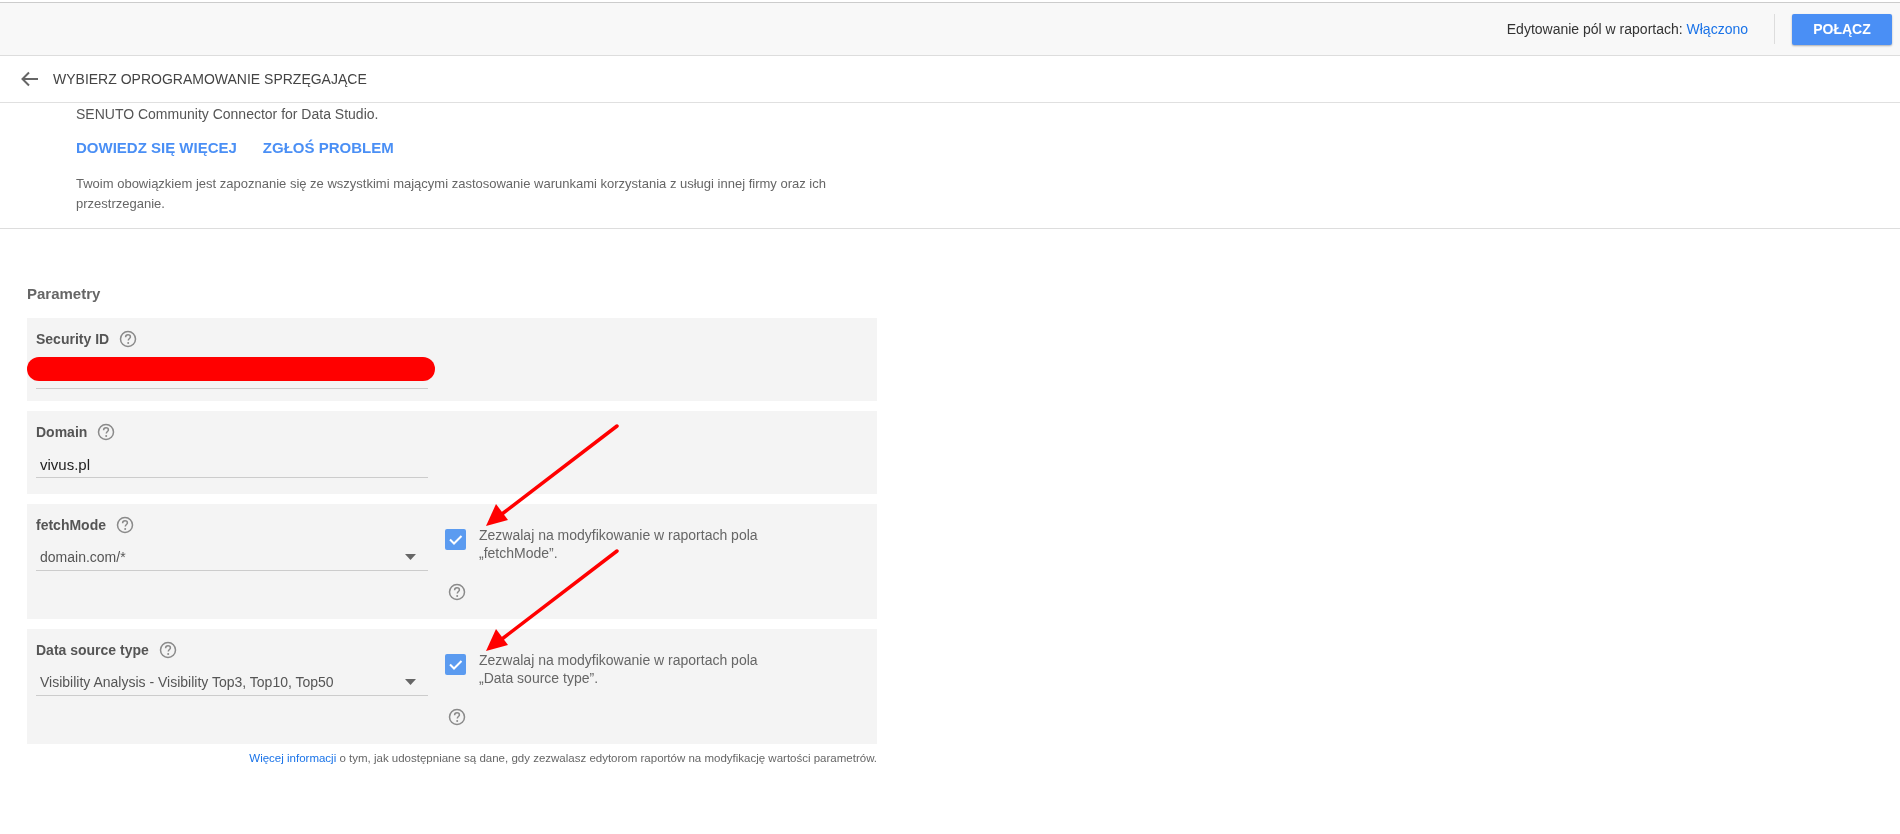 This screenshot has height=834, width=1900. What do you see at coordinates (210, 79) in the screenshot?
I see `page-title: WYBIERZ OPROGRAMOWANIE SPRZĘGAJĄCE` at bounding box center [210, 79].